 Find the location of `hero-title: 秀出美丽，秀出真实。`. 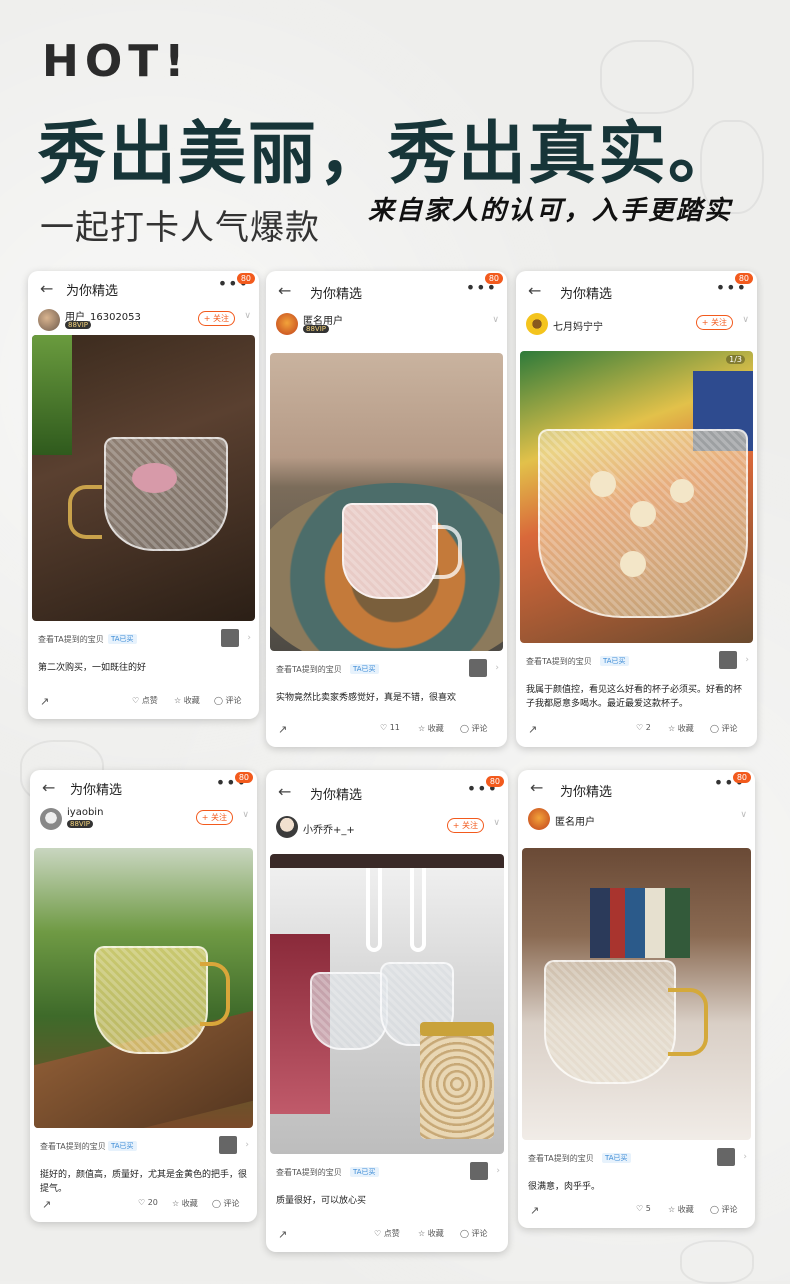

hero-title: 秀出美丽，秀出真实。 is located at coordinates (388, 154).